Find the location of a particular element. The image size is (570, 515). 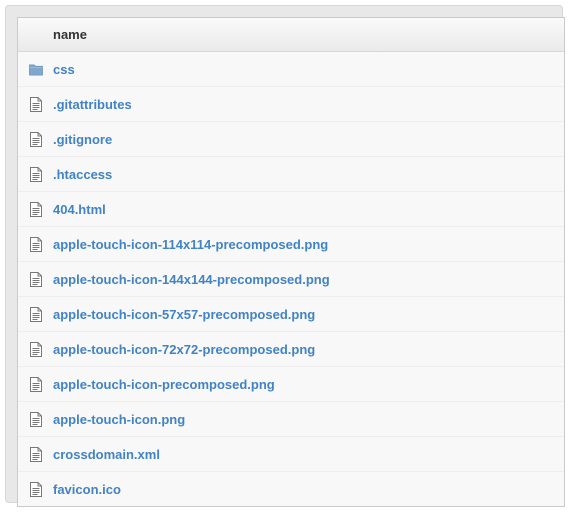

list-item: apple-touch-icon.png is located at coordinates (291, 418).